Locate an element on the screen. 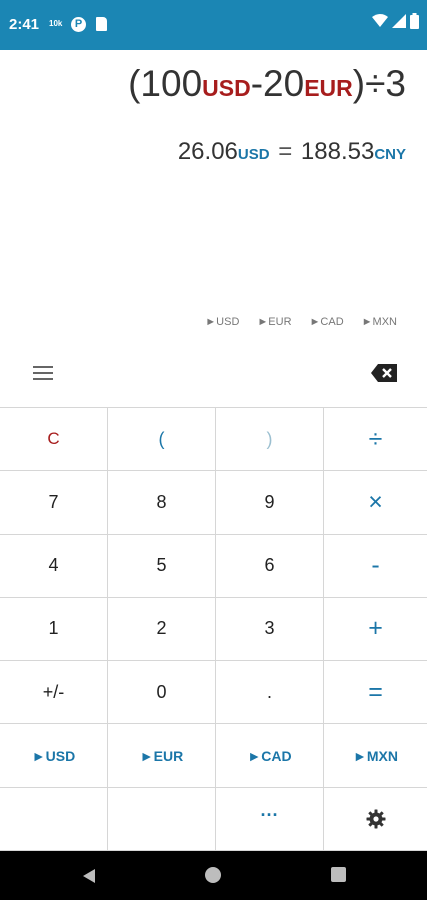  digit-6-button: 6 is located at coordinates (270, 566).